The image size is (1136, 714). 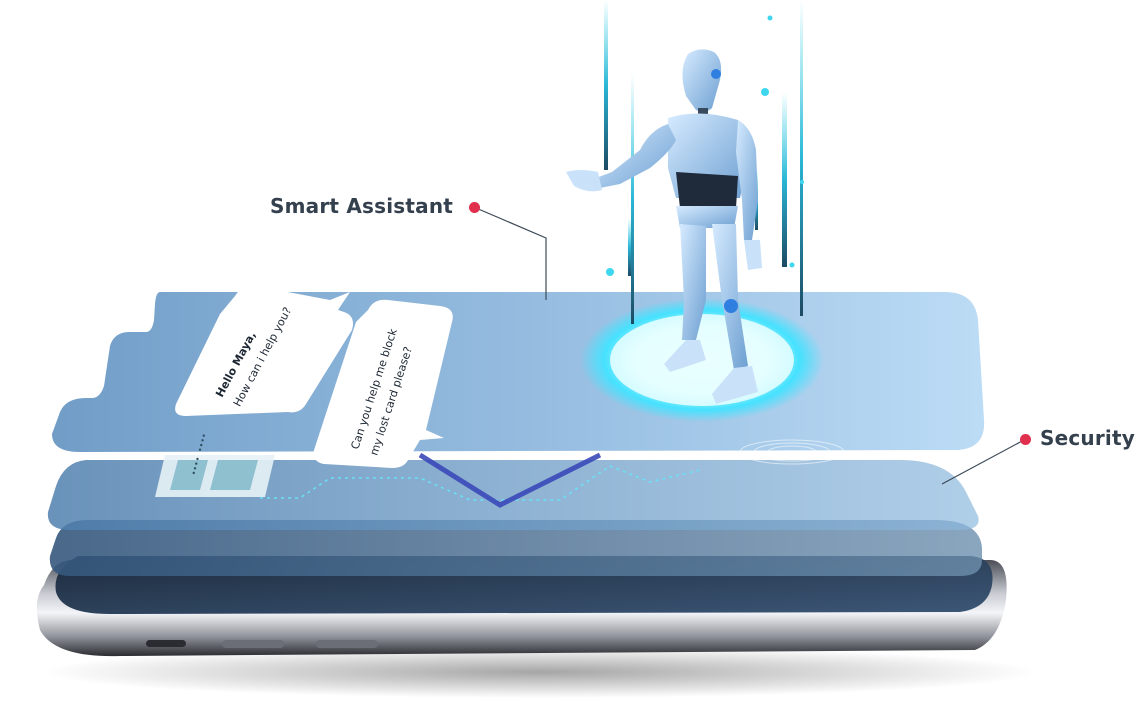 I want to click on smart-assistant-label: Smart Assistant, so click(x=362, y=206).